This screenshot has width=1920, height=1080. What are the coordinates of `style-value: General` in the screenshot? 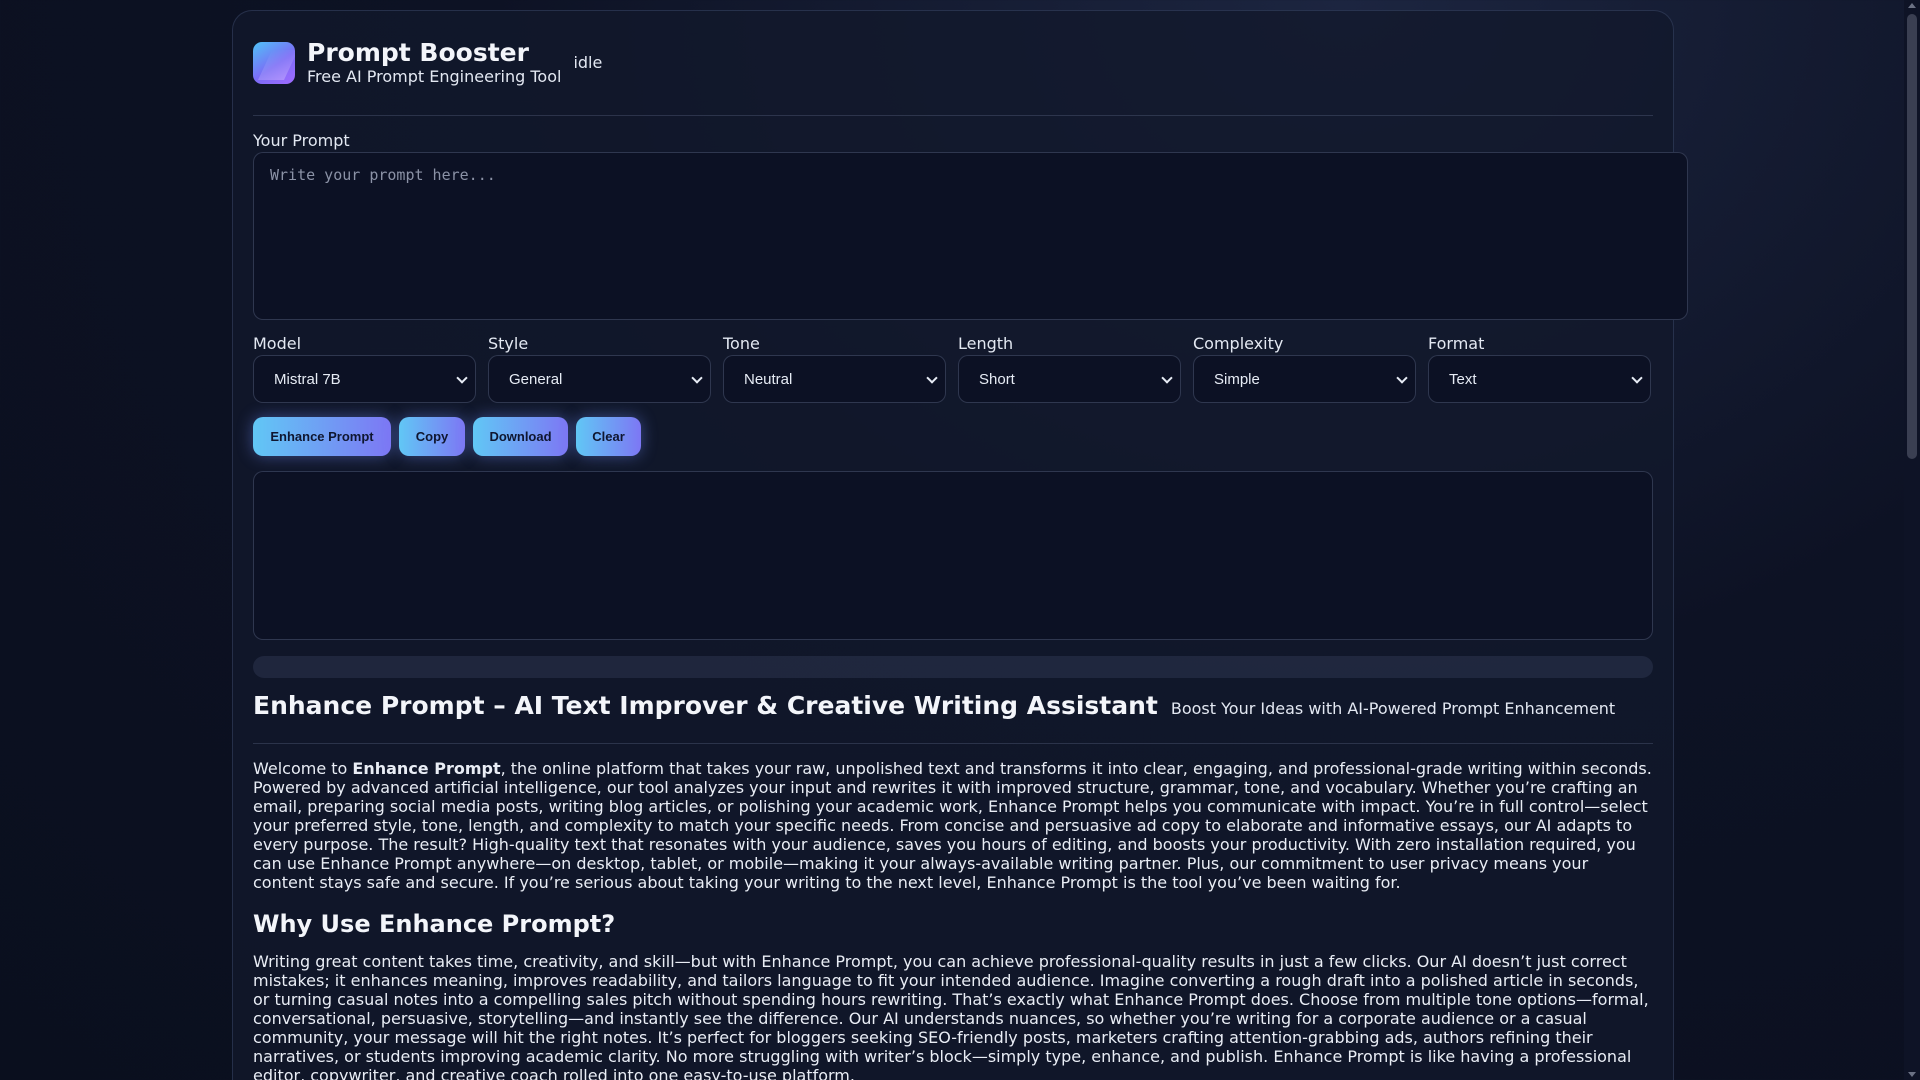 It's located at (536, 379).